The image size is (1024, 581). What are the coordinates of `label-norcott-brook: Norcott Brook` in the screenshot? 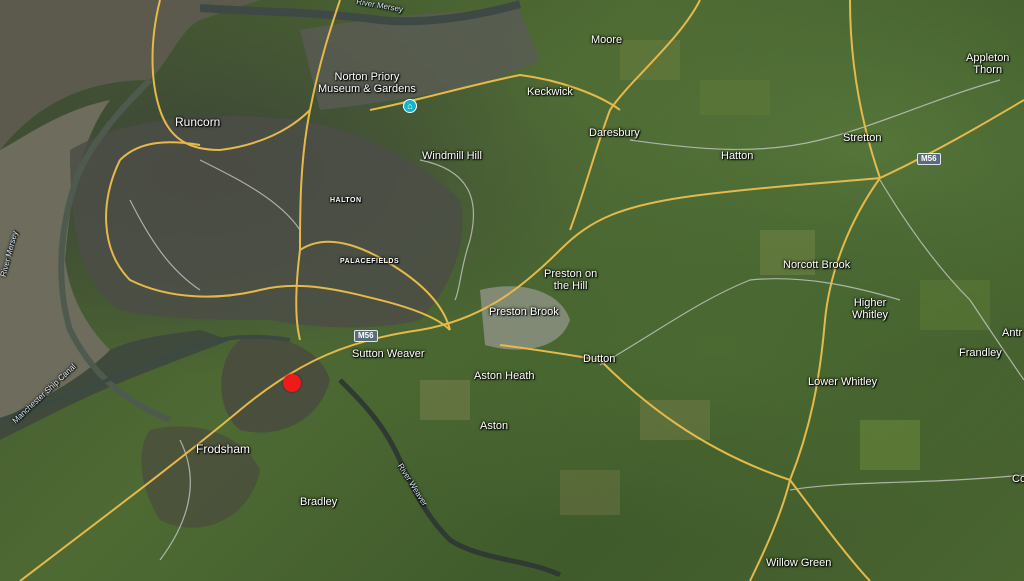 It's located at (817, 265).